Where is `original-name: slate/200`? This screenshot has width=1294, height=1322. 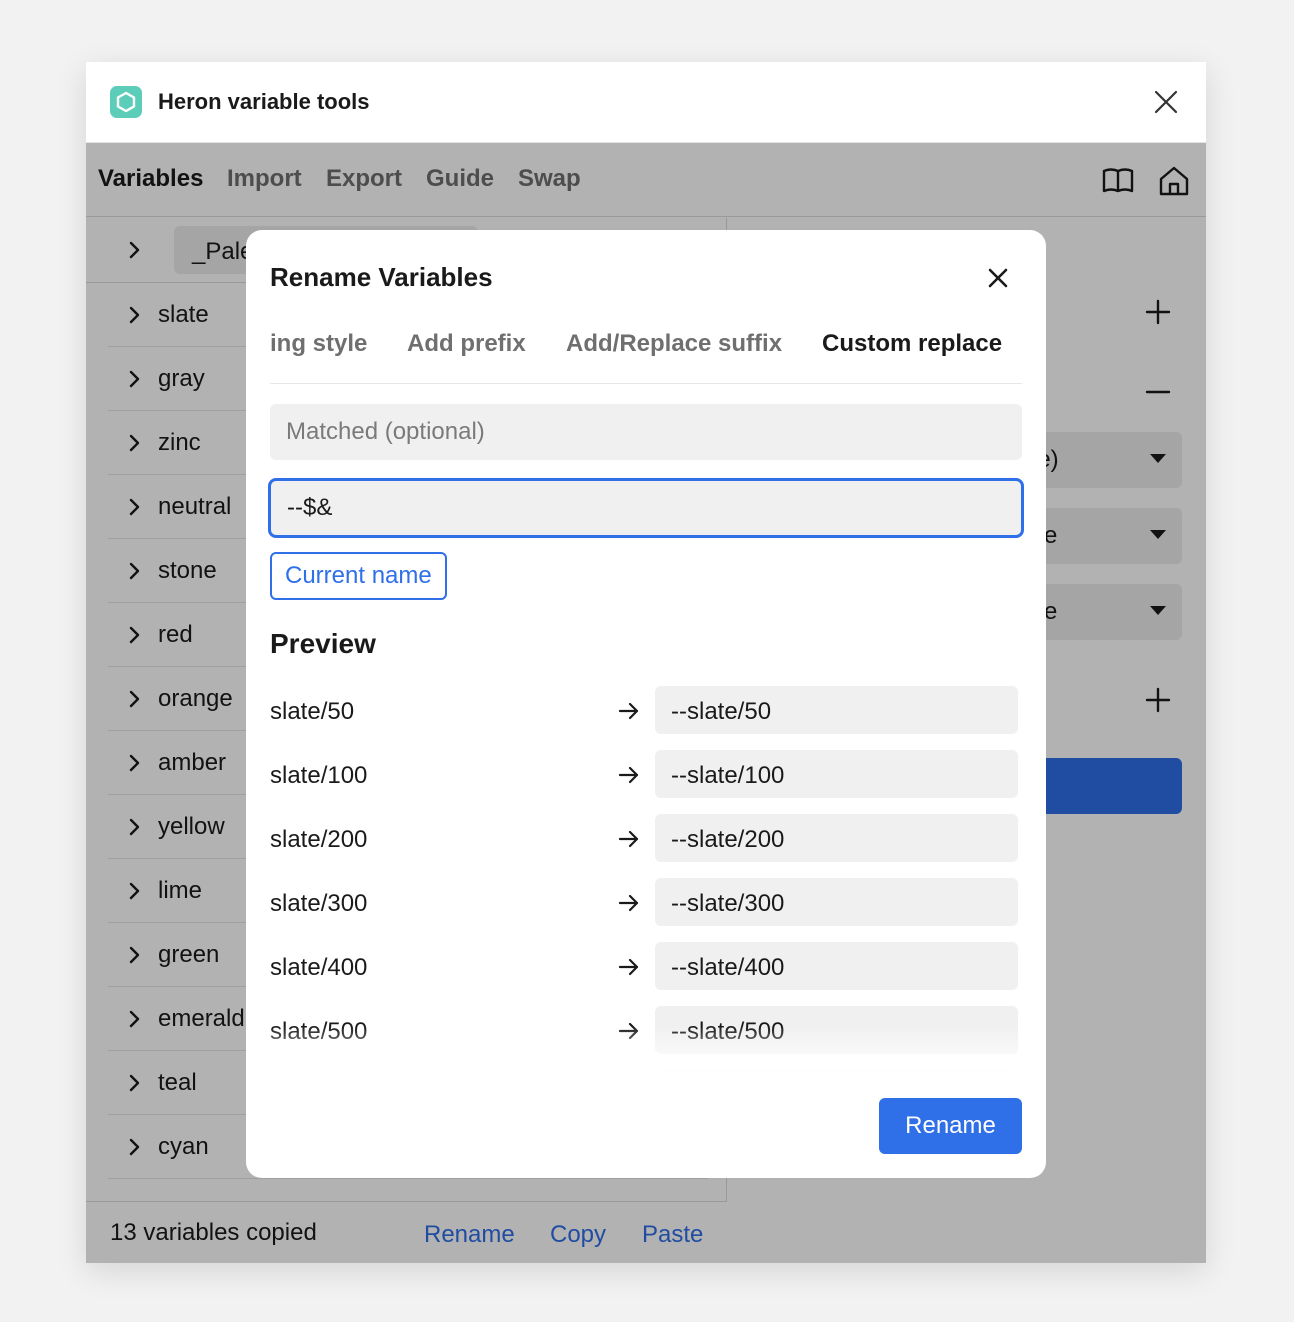
original-name: slate/200 is located at coordinates (319, 839).